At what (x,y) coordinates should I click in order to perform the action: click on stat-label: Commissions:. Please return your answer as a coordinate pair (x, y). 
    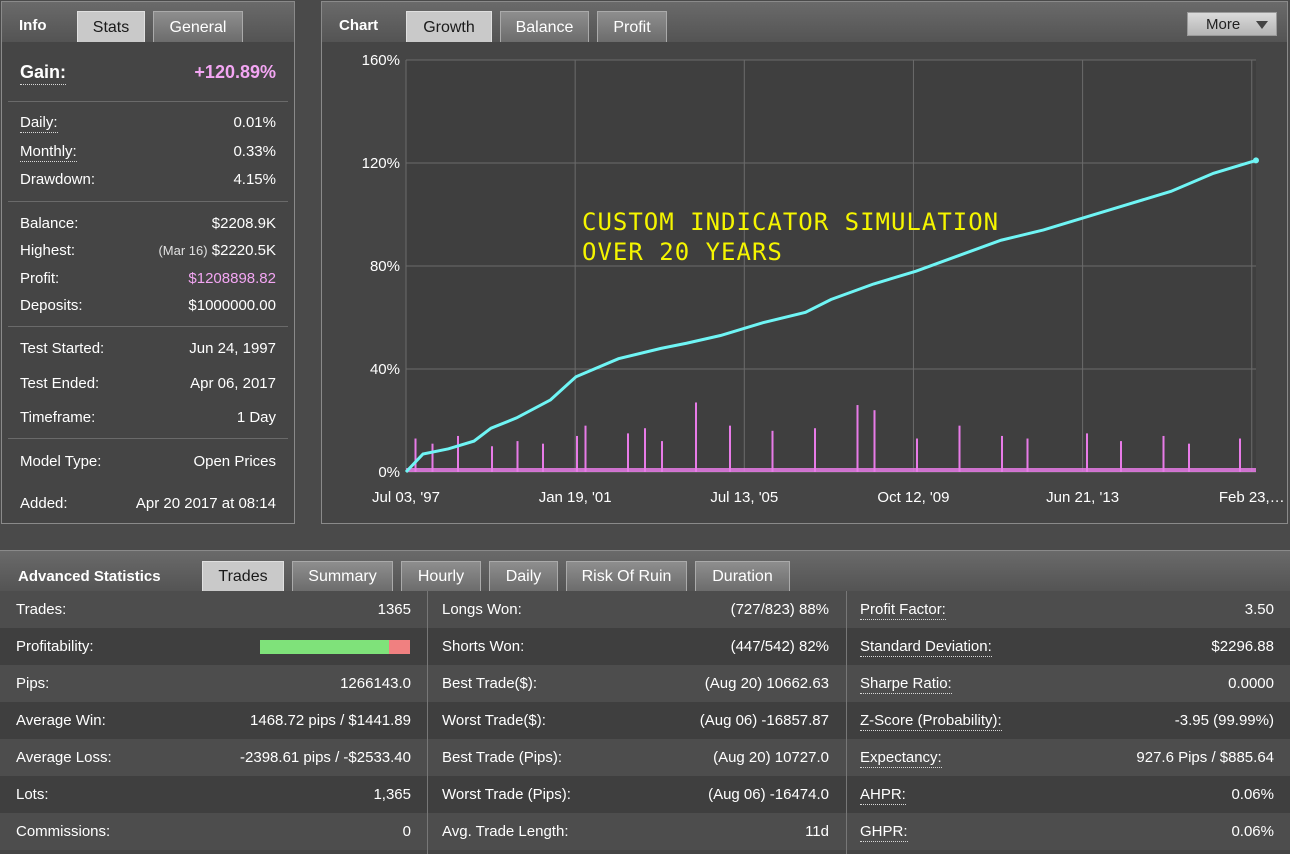
    Looking at the image, I should click on (63, 831).